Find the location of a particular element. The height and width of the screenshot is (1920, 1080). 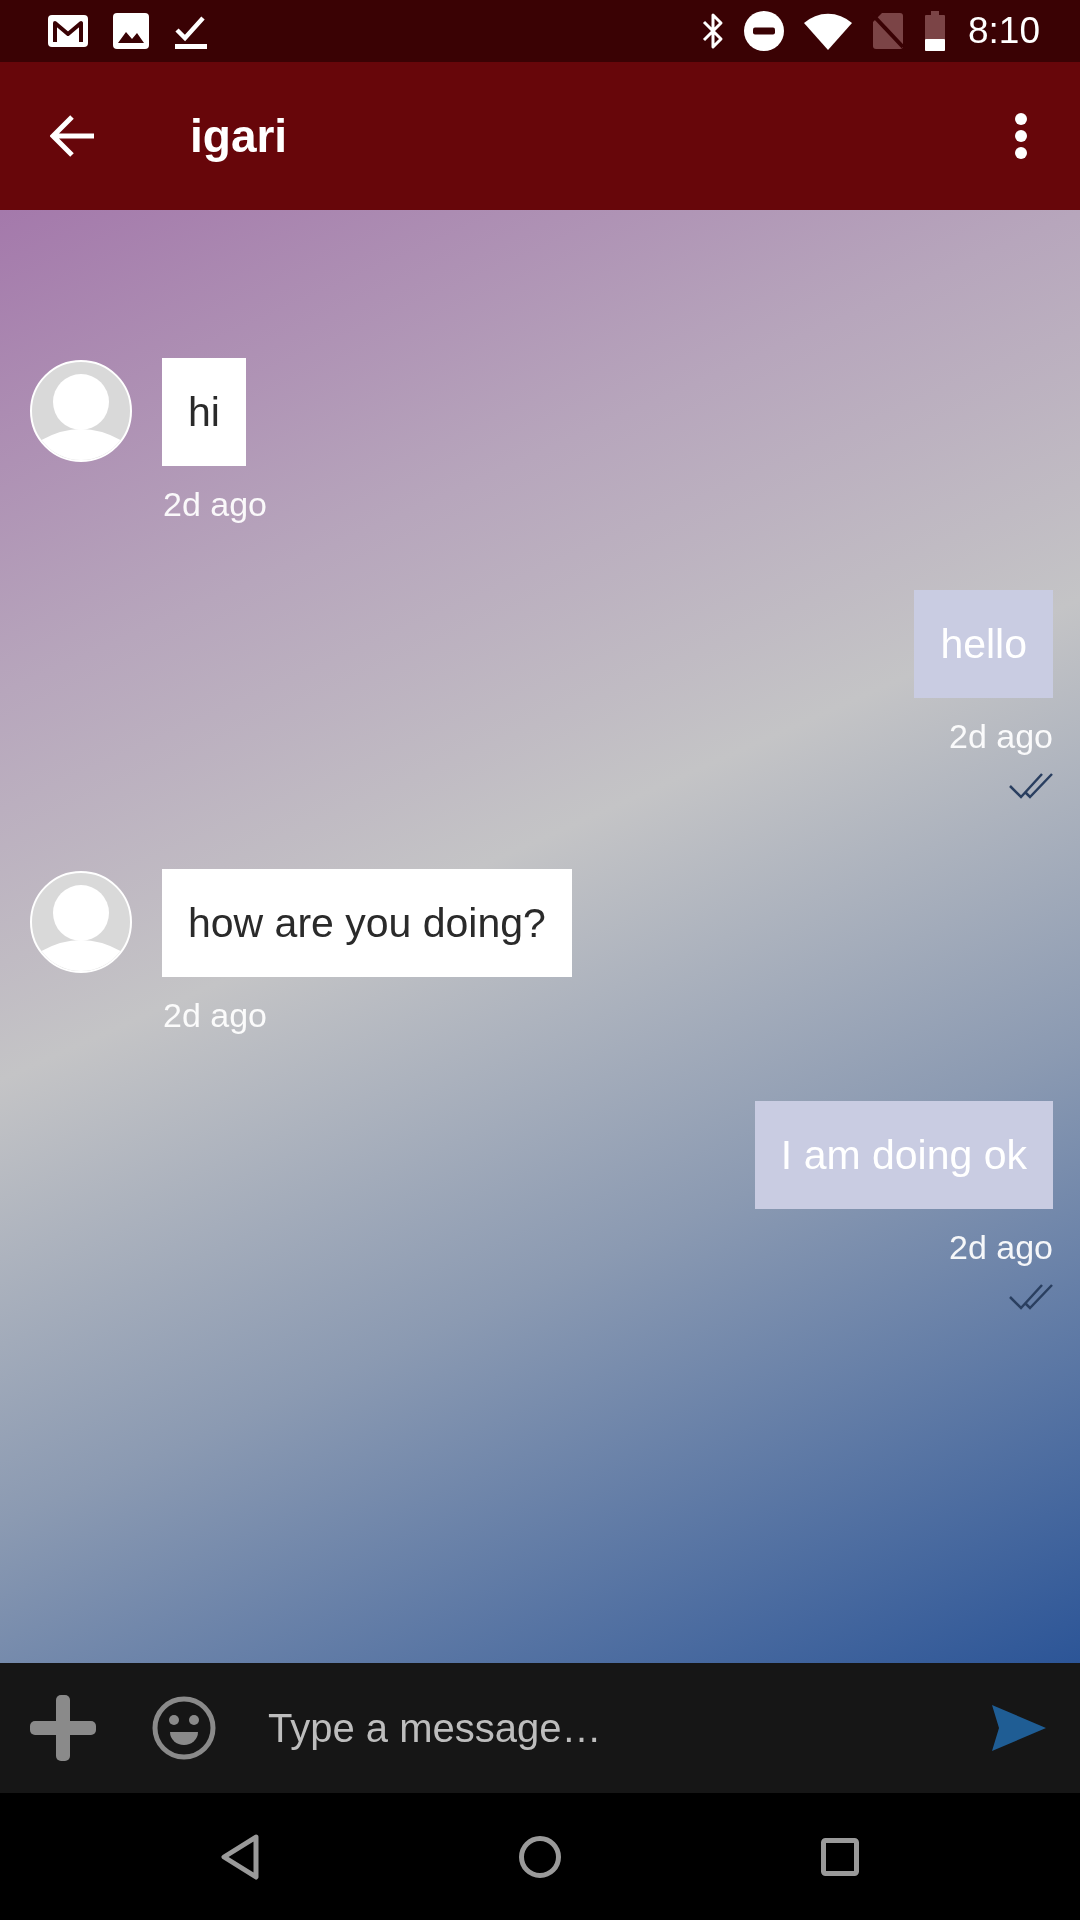

mail-icon is located at coordinates (68, 31).